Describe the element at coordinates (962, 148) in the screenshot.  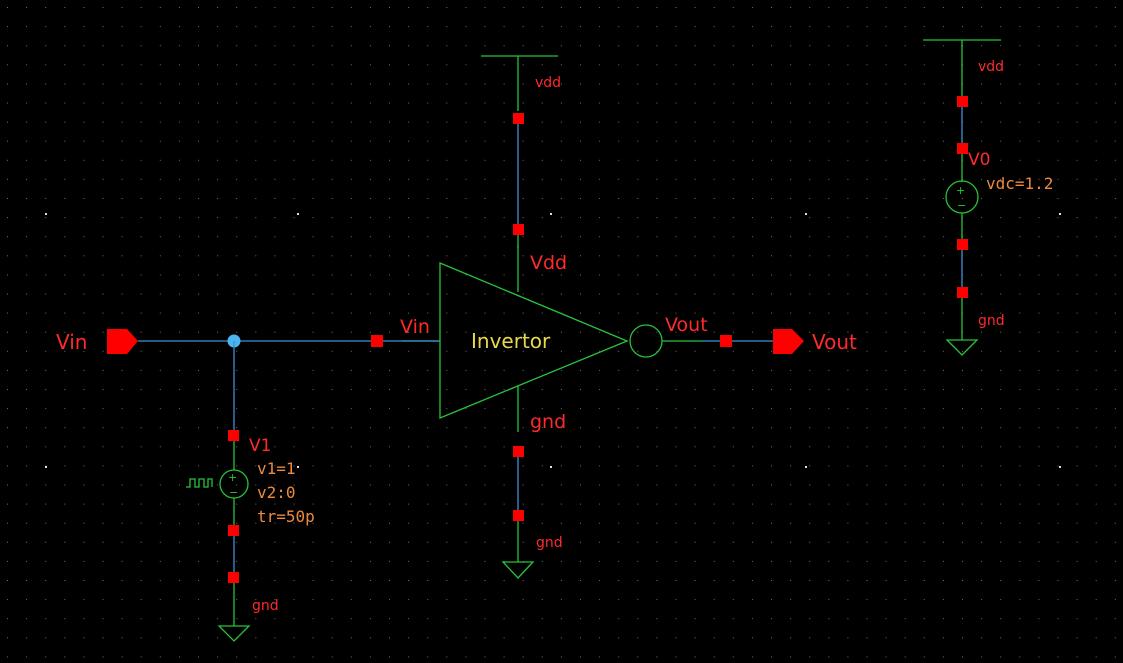
I see `v0-plus-pin` at that location.